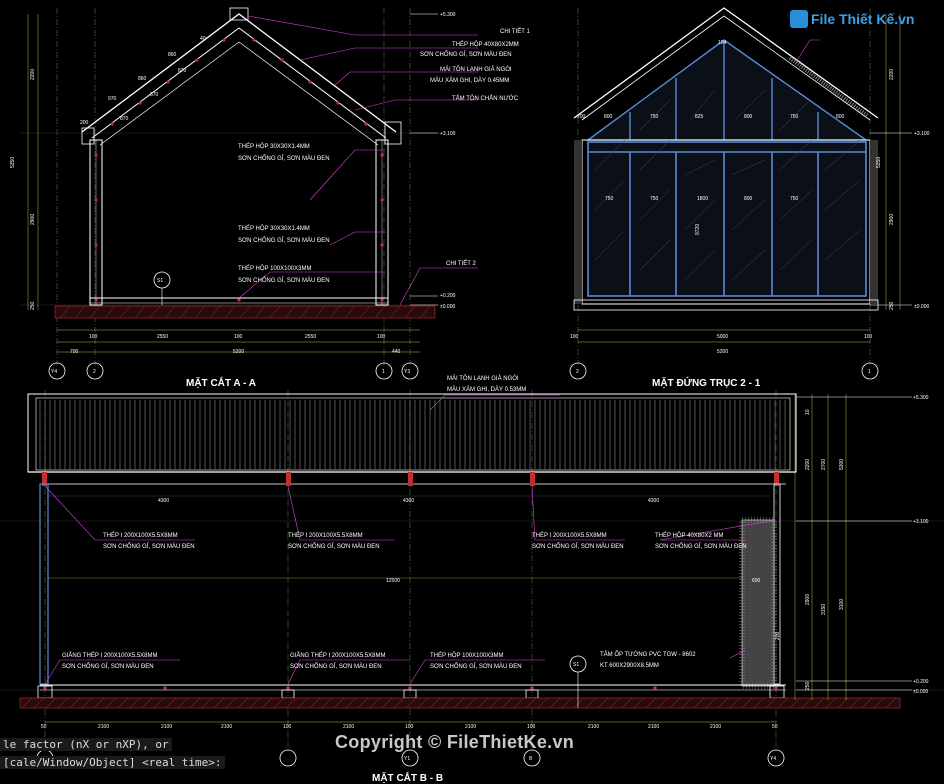 This screenshot has width=944, height=784. I want to click on level-b-1: +5.300, so click(921, 398).